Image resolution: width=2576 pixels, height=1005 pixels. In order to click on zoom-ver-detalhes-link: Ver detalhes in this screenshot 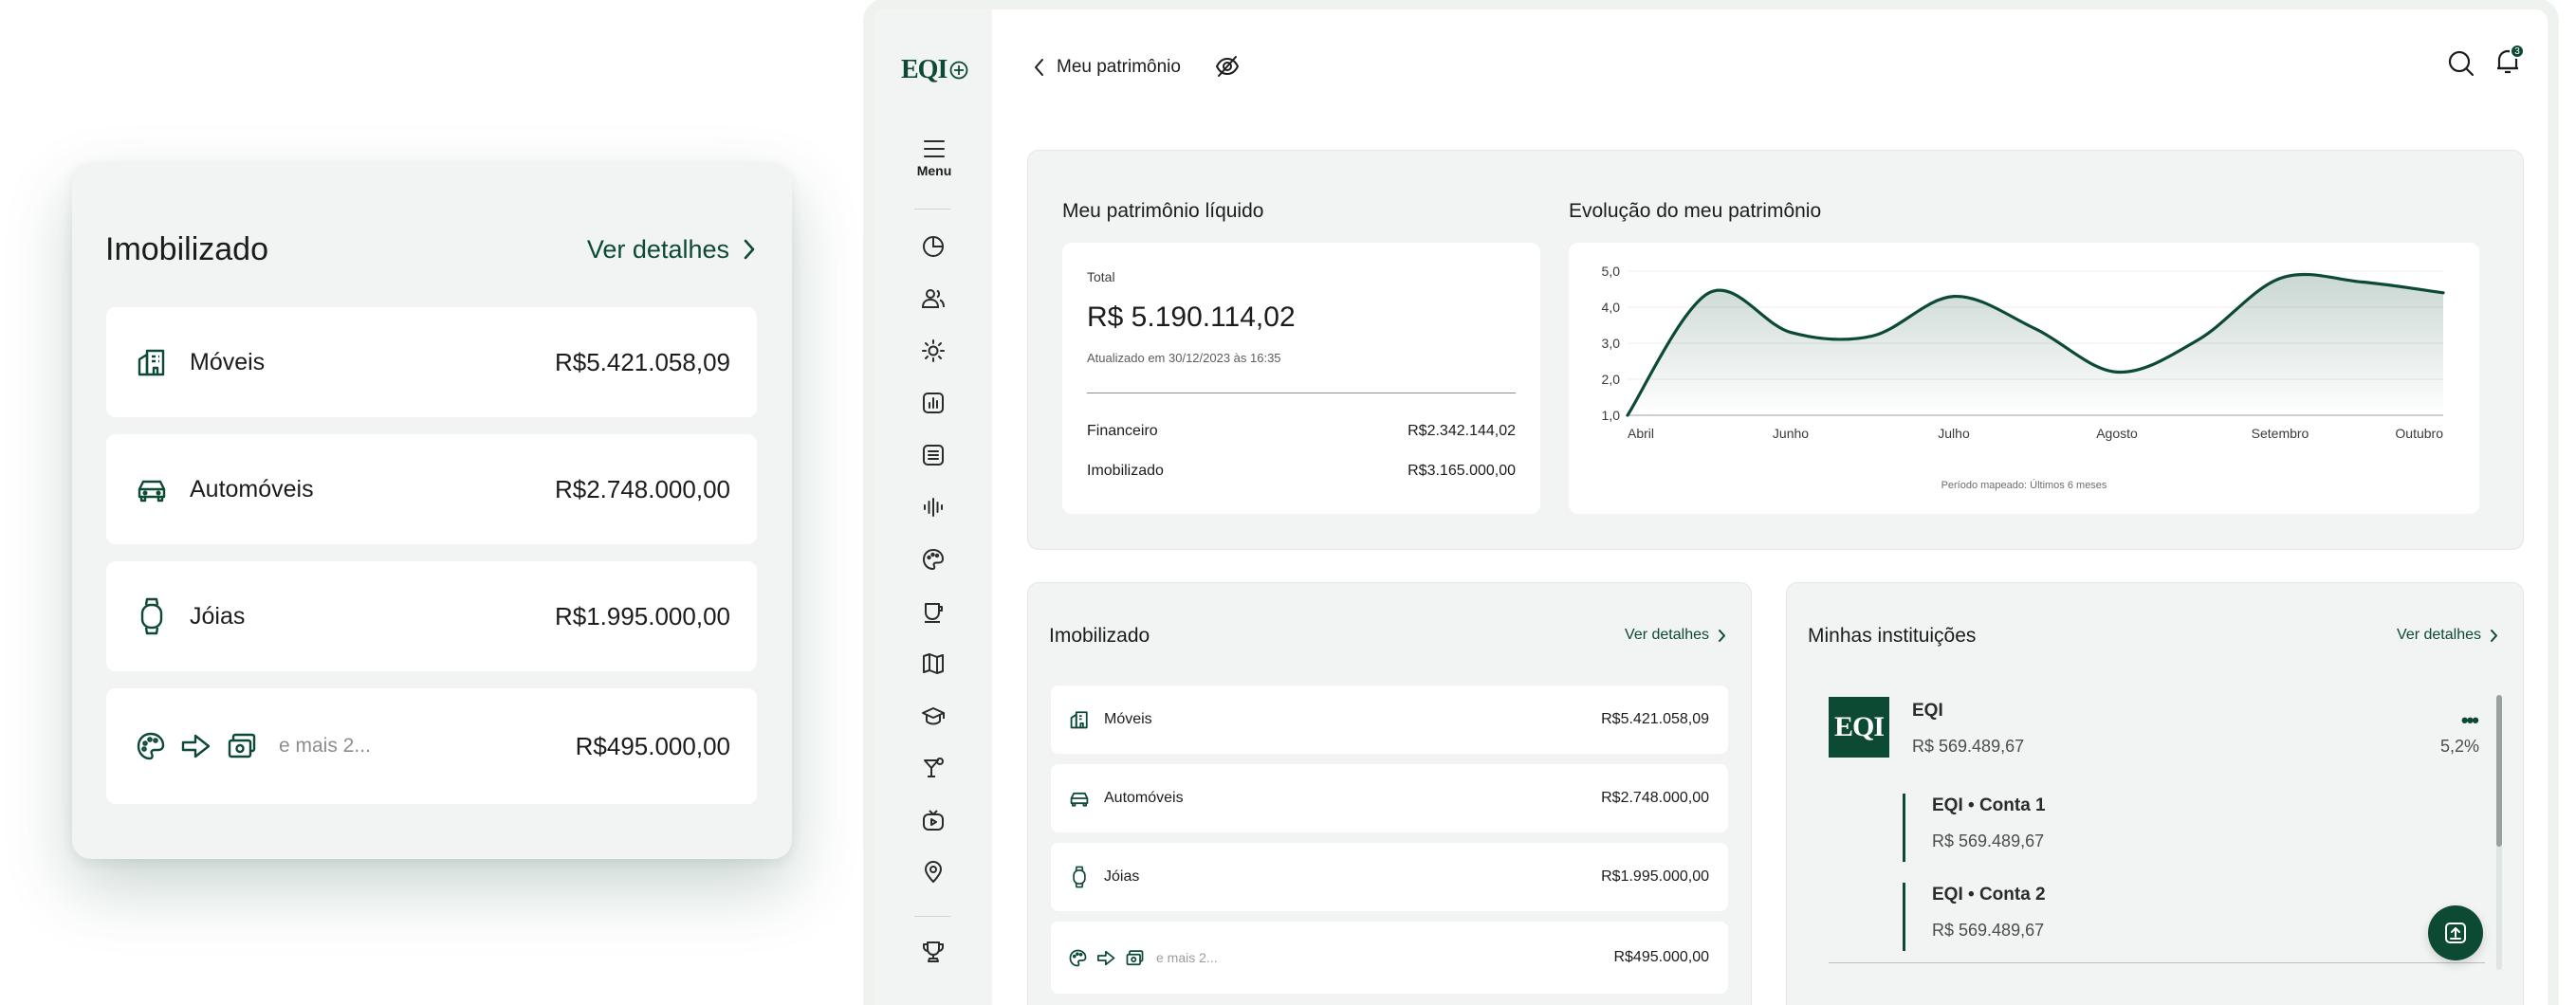, I will do `click(671, 250)`.